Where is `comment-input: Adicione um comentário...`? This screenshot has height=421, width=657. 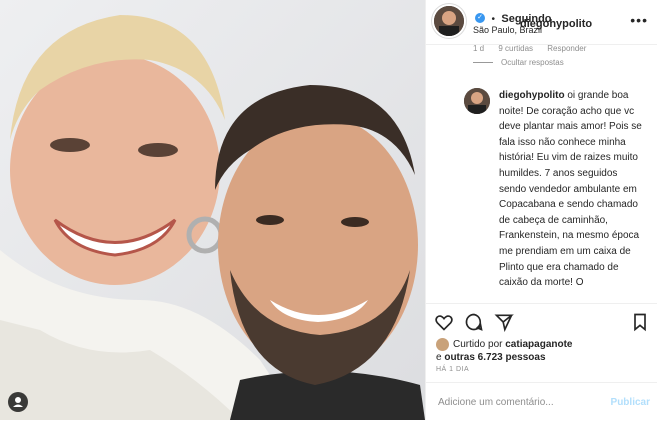
comment-input: Adicione um comentário... is located at coordinates (496, 402).